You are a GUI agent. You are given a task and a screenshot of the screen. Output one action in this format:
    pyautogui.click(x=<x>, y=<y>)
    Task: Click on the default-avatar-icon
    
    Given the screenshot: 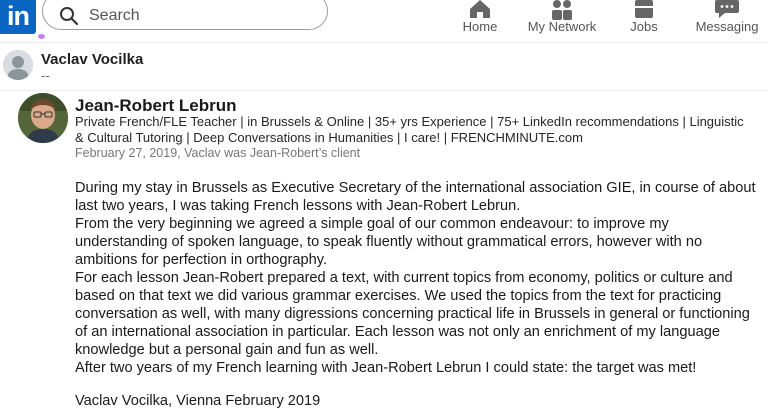 What is the action you would take?
    pyautogui.click(x=18, y=65)
    